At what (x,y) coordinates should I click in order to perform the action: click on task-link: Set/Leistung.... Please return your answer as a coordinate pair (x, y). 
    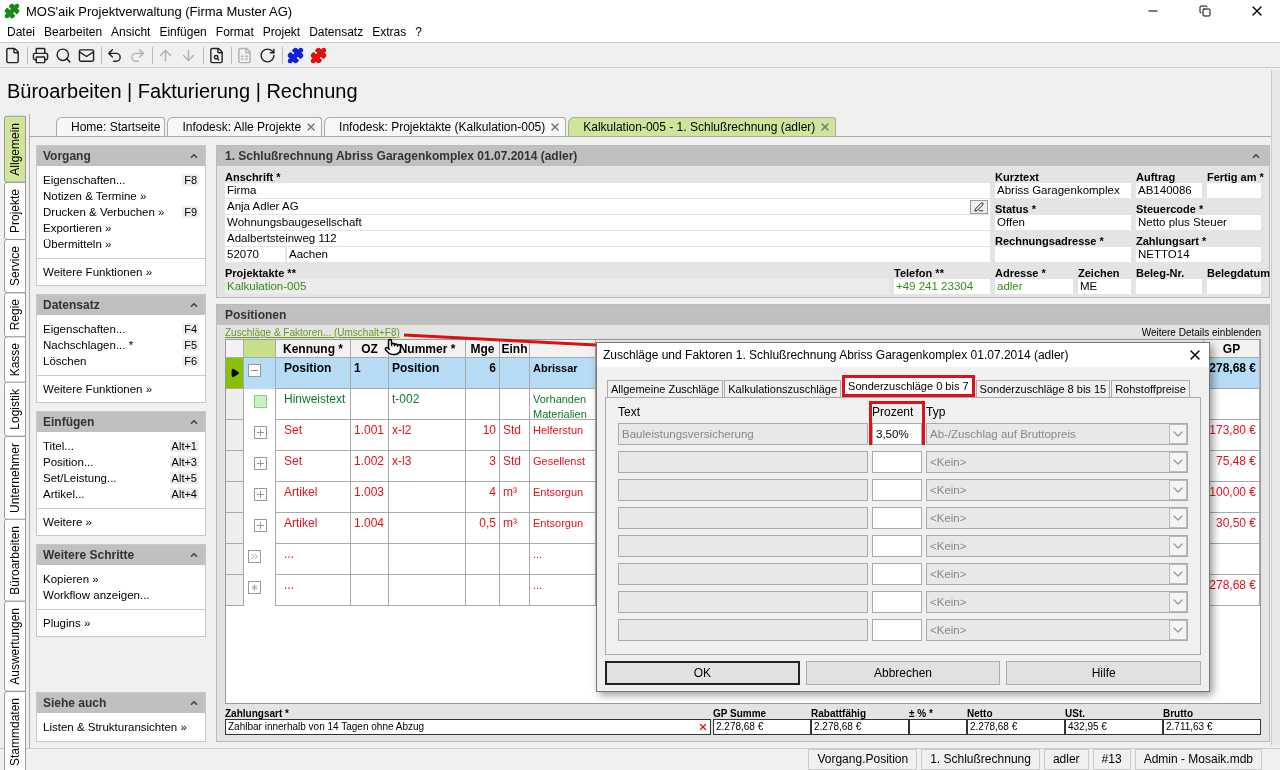
    Looking at the image, I should click on (80, 478).